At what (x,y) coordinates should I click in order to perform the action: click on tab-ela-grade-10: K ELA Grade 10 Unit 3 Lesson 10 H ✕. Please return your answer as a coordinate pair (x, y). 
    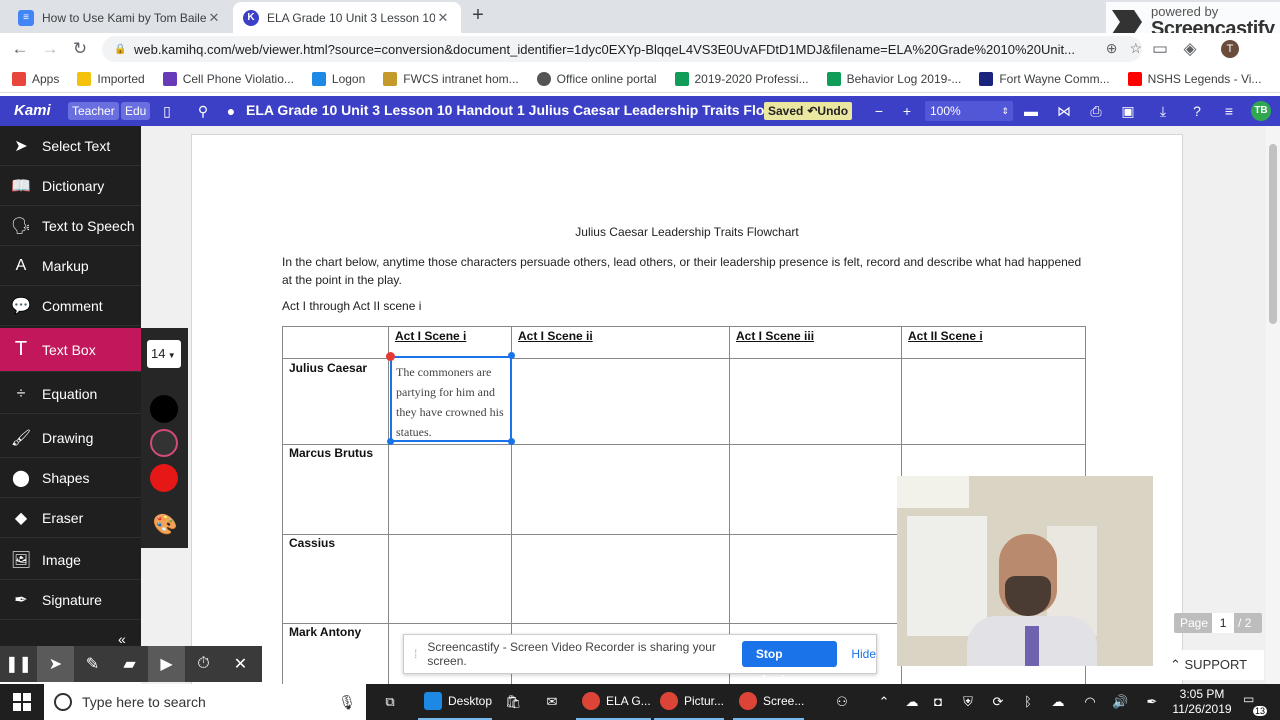
    Looking at the image, I should click on (347, 17).